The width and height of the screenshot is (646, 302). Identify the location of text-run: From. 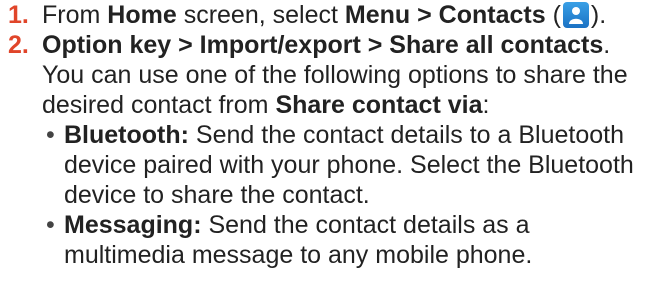
(75, 15).